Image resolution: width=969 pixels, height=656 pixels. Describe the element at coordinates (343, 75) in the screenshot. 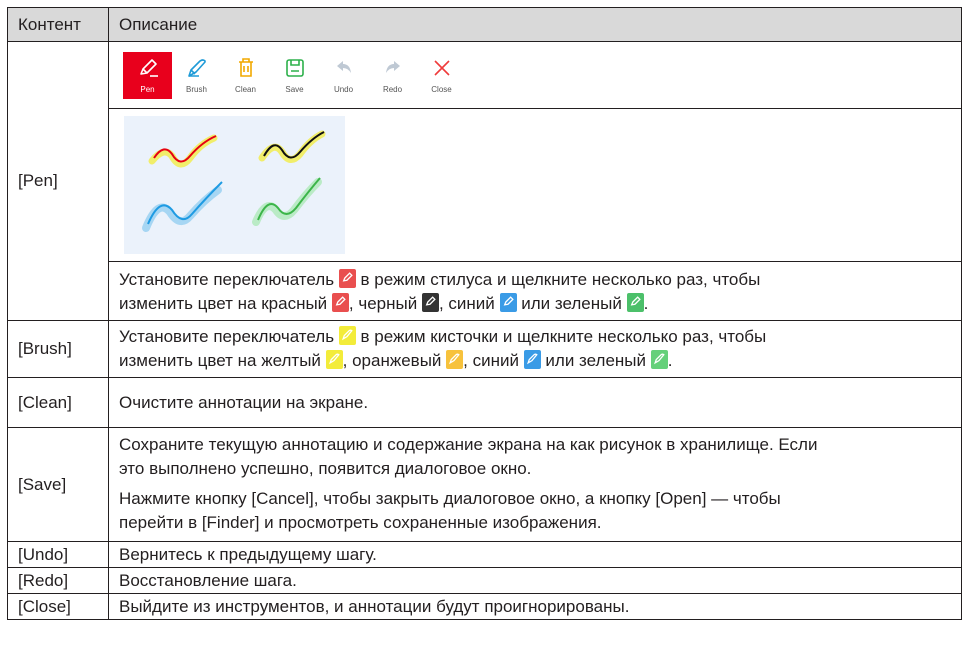

I see `tool-undo: Undo` at that location.